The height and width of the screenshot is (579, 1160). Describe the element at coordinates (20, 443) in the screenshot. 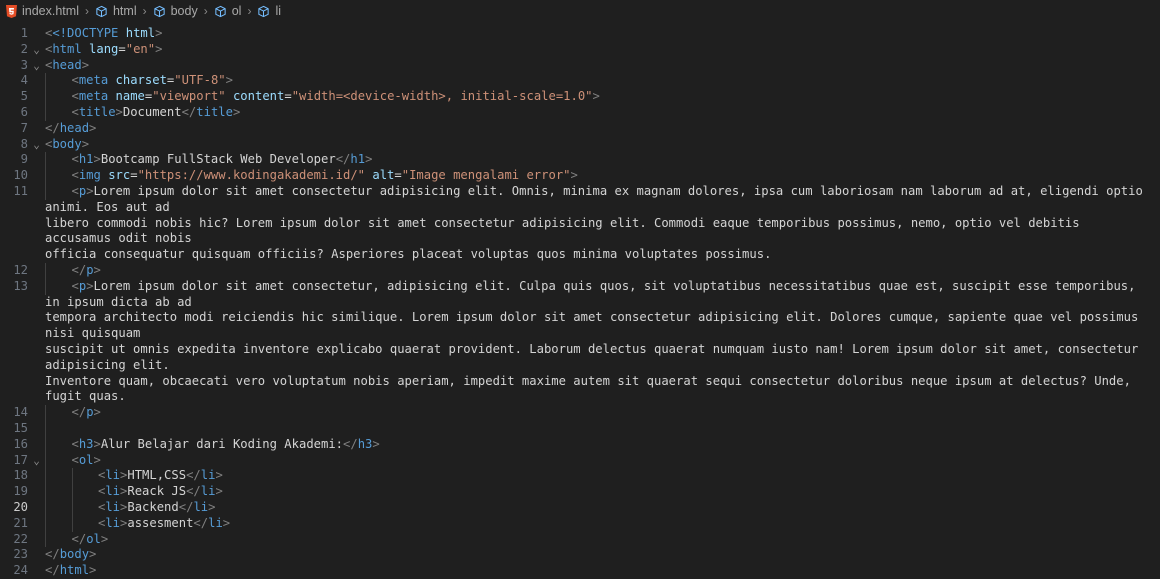

I see `line-number: 16` at that location.